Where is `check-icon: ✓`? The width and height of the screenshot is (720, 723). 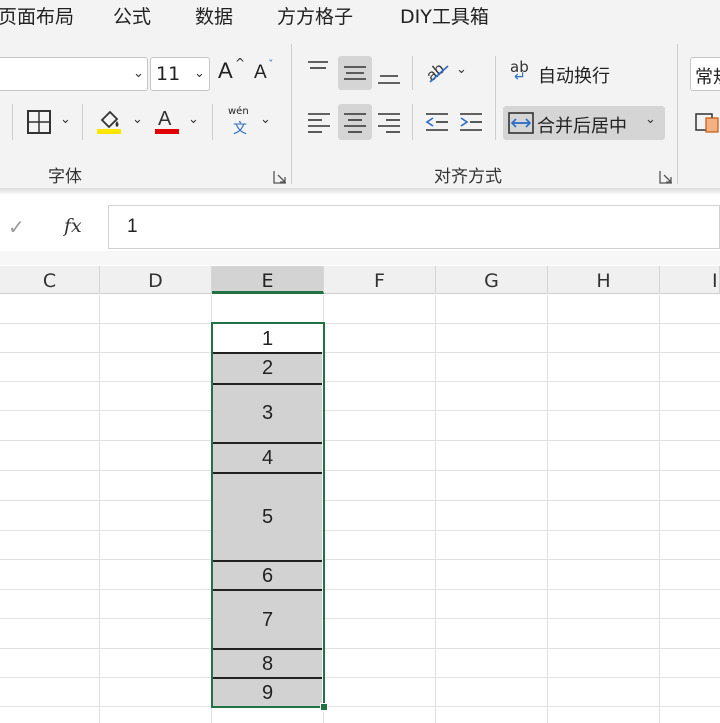 check-icon: ✓ is located at coordinates (16, 227).